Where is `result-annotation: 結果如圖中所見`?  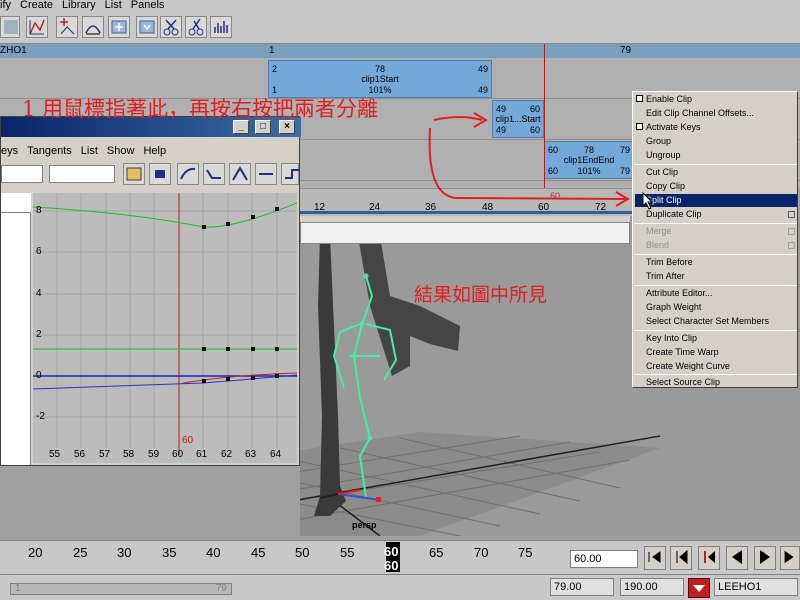 result-annotation: 結果如圖中所見 is located at coordinates (481, 295).